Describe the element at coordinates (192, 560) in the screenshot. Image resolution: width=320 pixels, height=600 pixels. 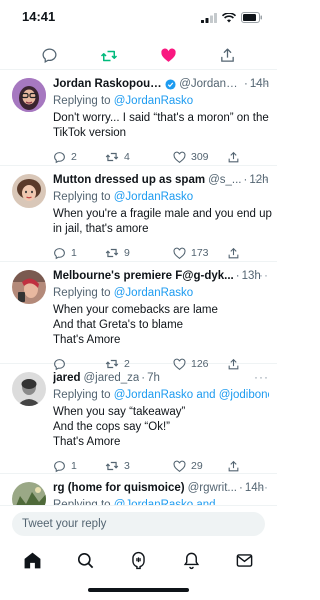
I see `notifications-icon` at that location.